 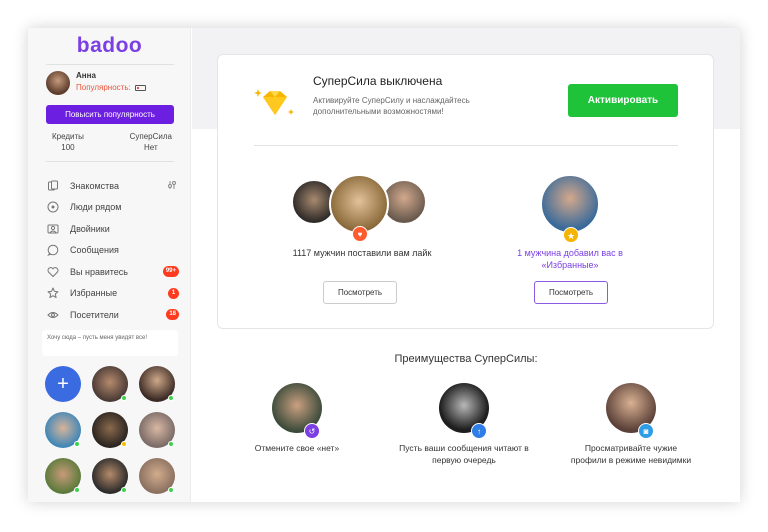 I want to click on count-badge: 18, so click(x=172, y=315).